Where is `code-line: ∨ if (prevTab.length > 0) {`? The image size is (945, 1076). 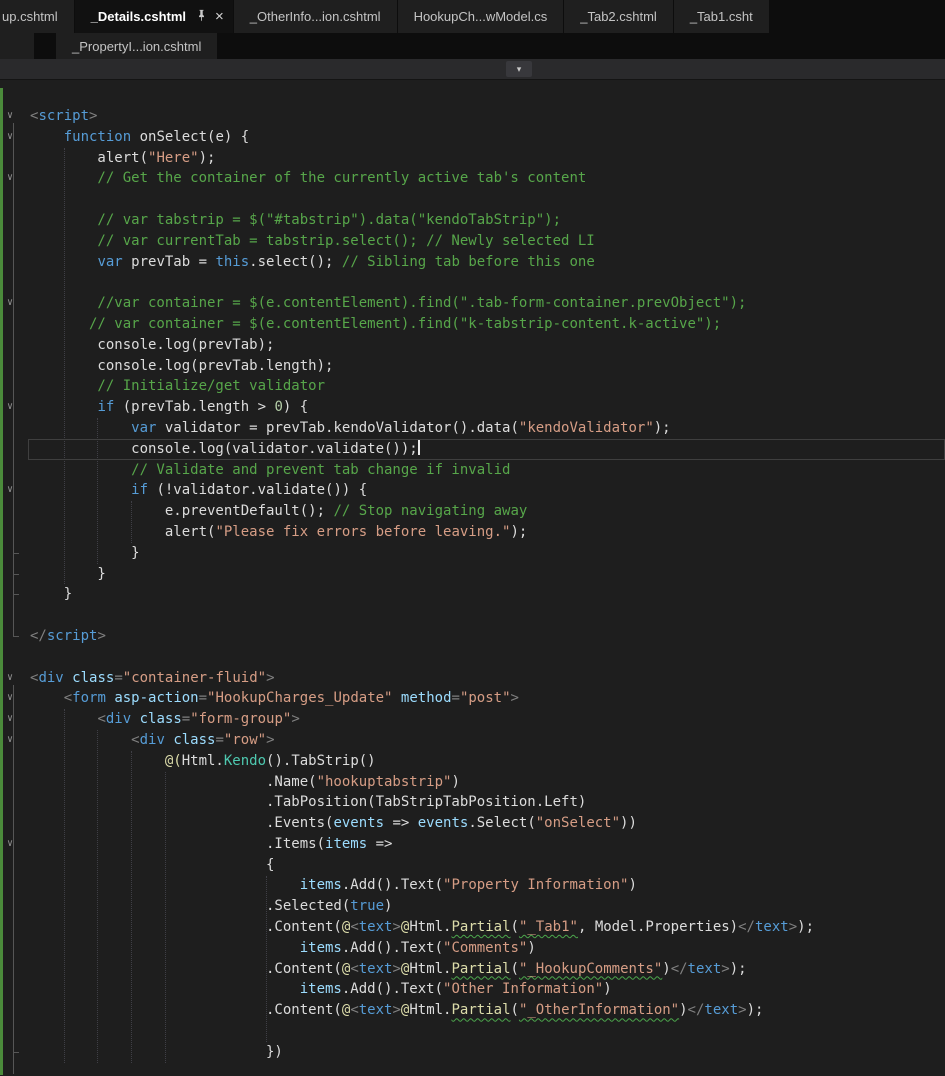
code-line: ∨ if (prevTab.length > 0) { is located at coordinates (472, 407).